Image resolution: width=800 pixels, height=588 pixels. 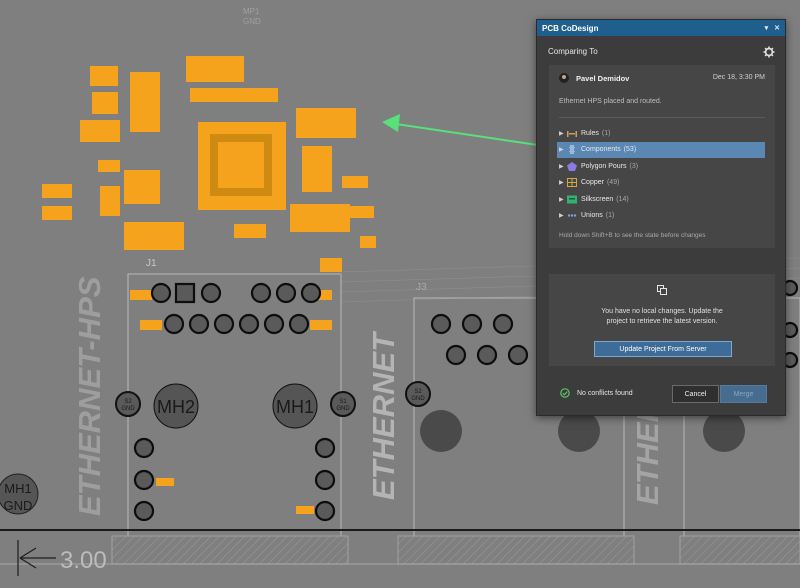 I want to click on panel-menu-icon: ▾, so click(x=767, y=28).